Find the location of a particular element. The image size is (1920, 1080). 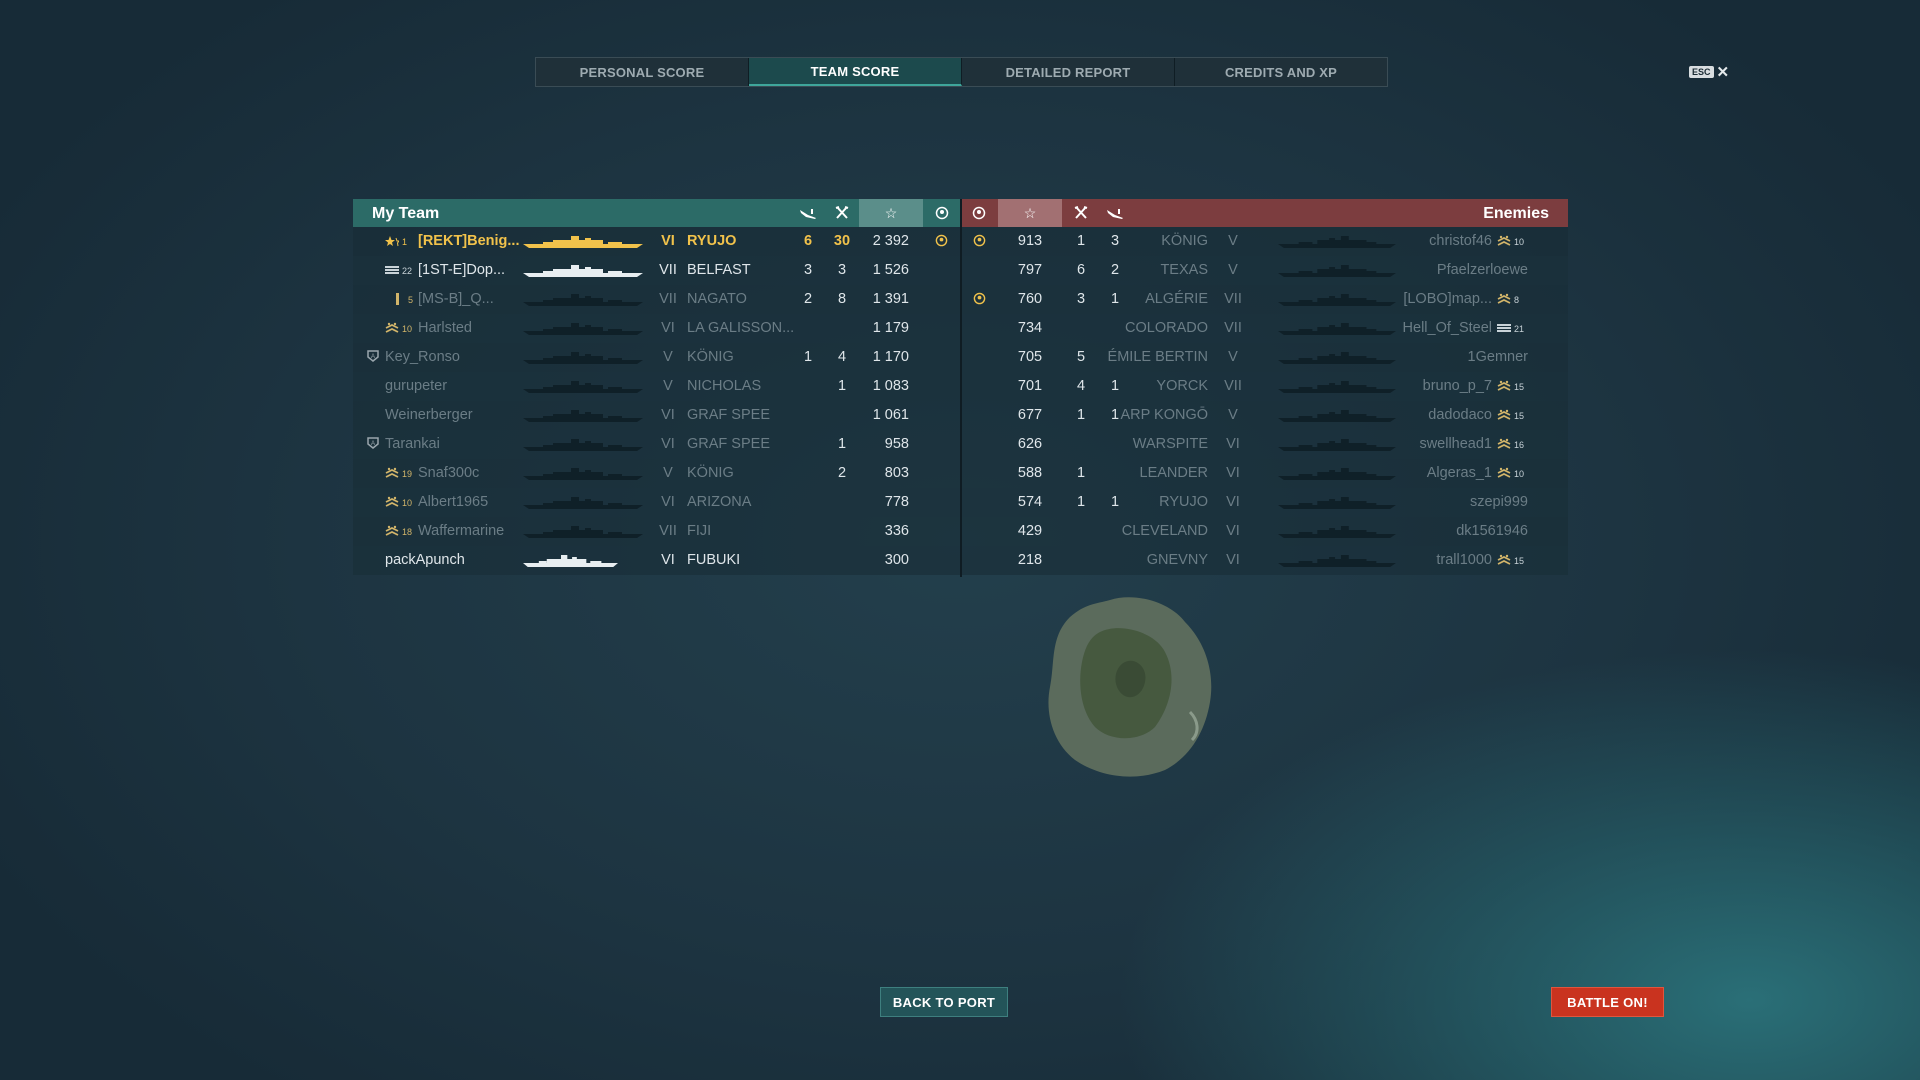

table-row: 218 GNEVNY VI trall1000 15 is located at coordinates (1265, 560).